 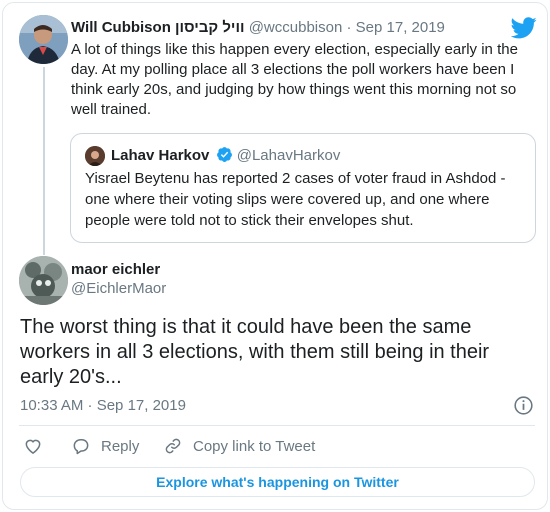 I want to click on reply-button: Reply, so click(x=105, y=446).